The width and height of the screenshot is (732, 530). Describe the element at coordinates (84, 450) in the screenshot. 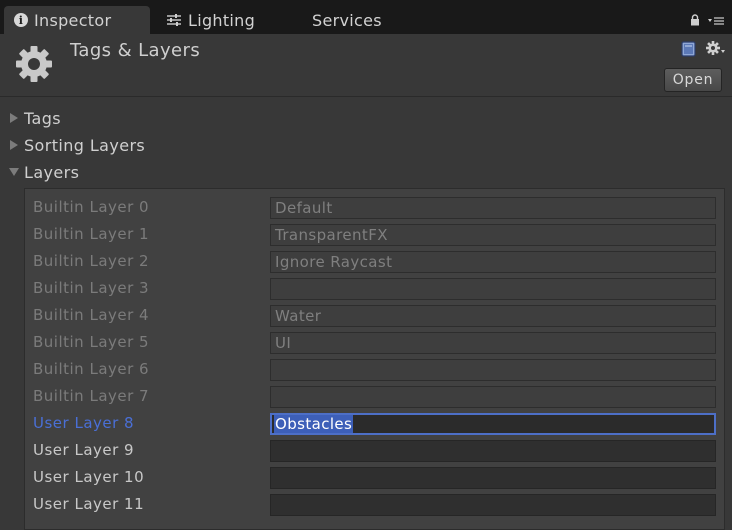

I see `layer-label: User Layer 9` at that location.